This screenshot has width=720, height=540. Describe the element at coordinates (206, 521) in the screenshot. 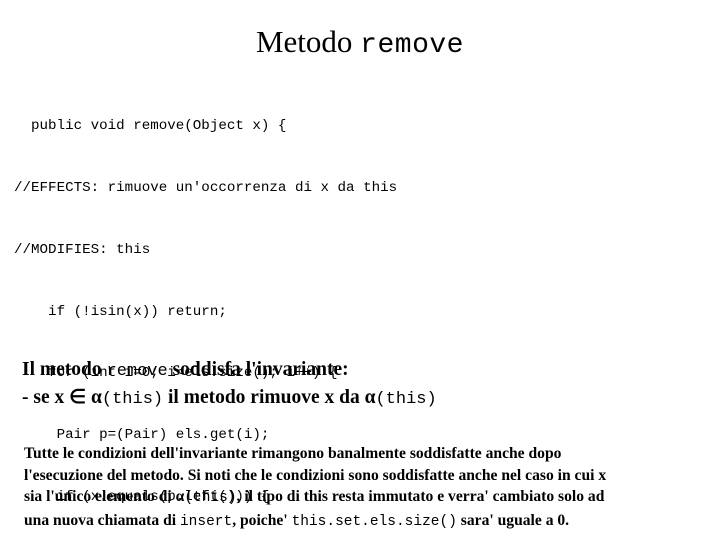

I see `paragraph-l4-mono-1: insert` at that location.